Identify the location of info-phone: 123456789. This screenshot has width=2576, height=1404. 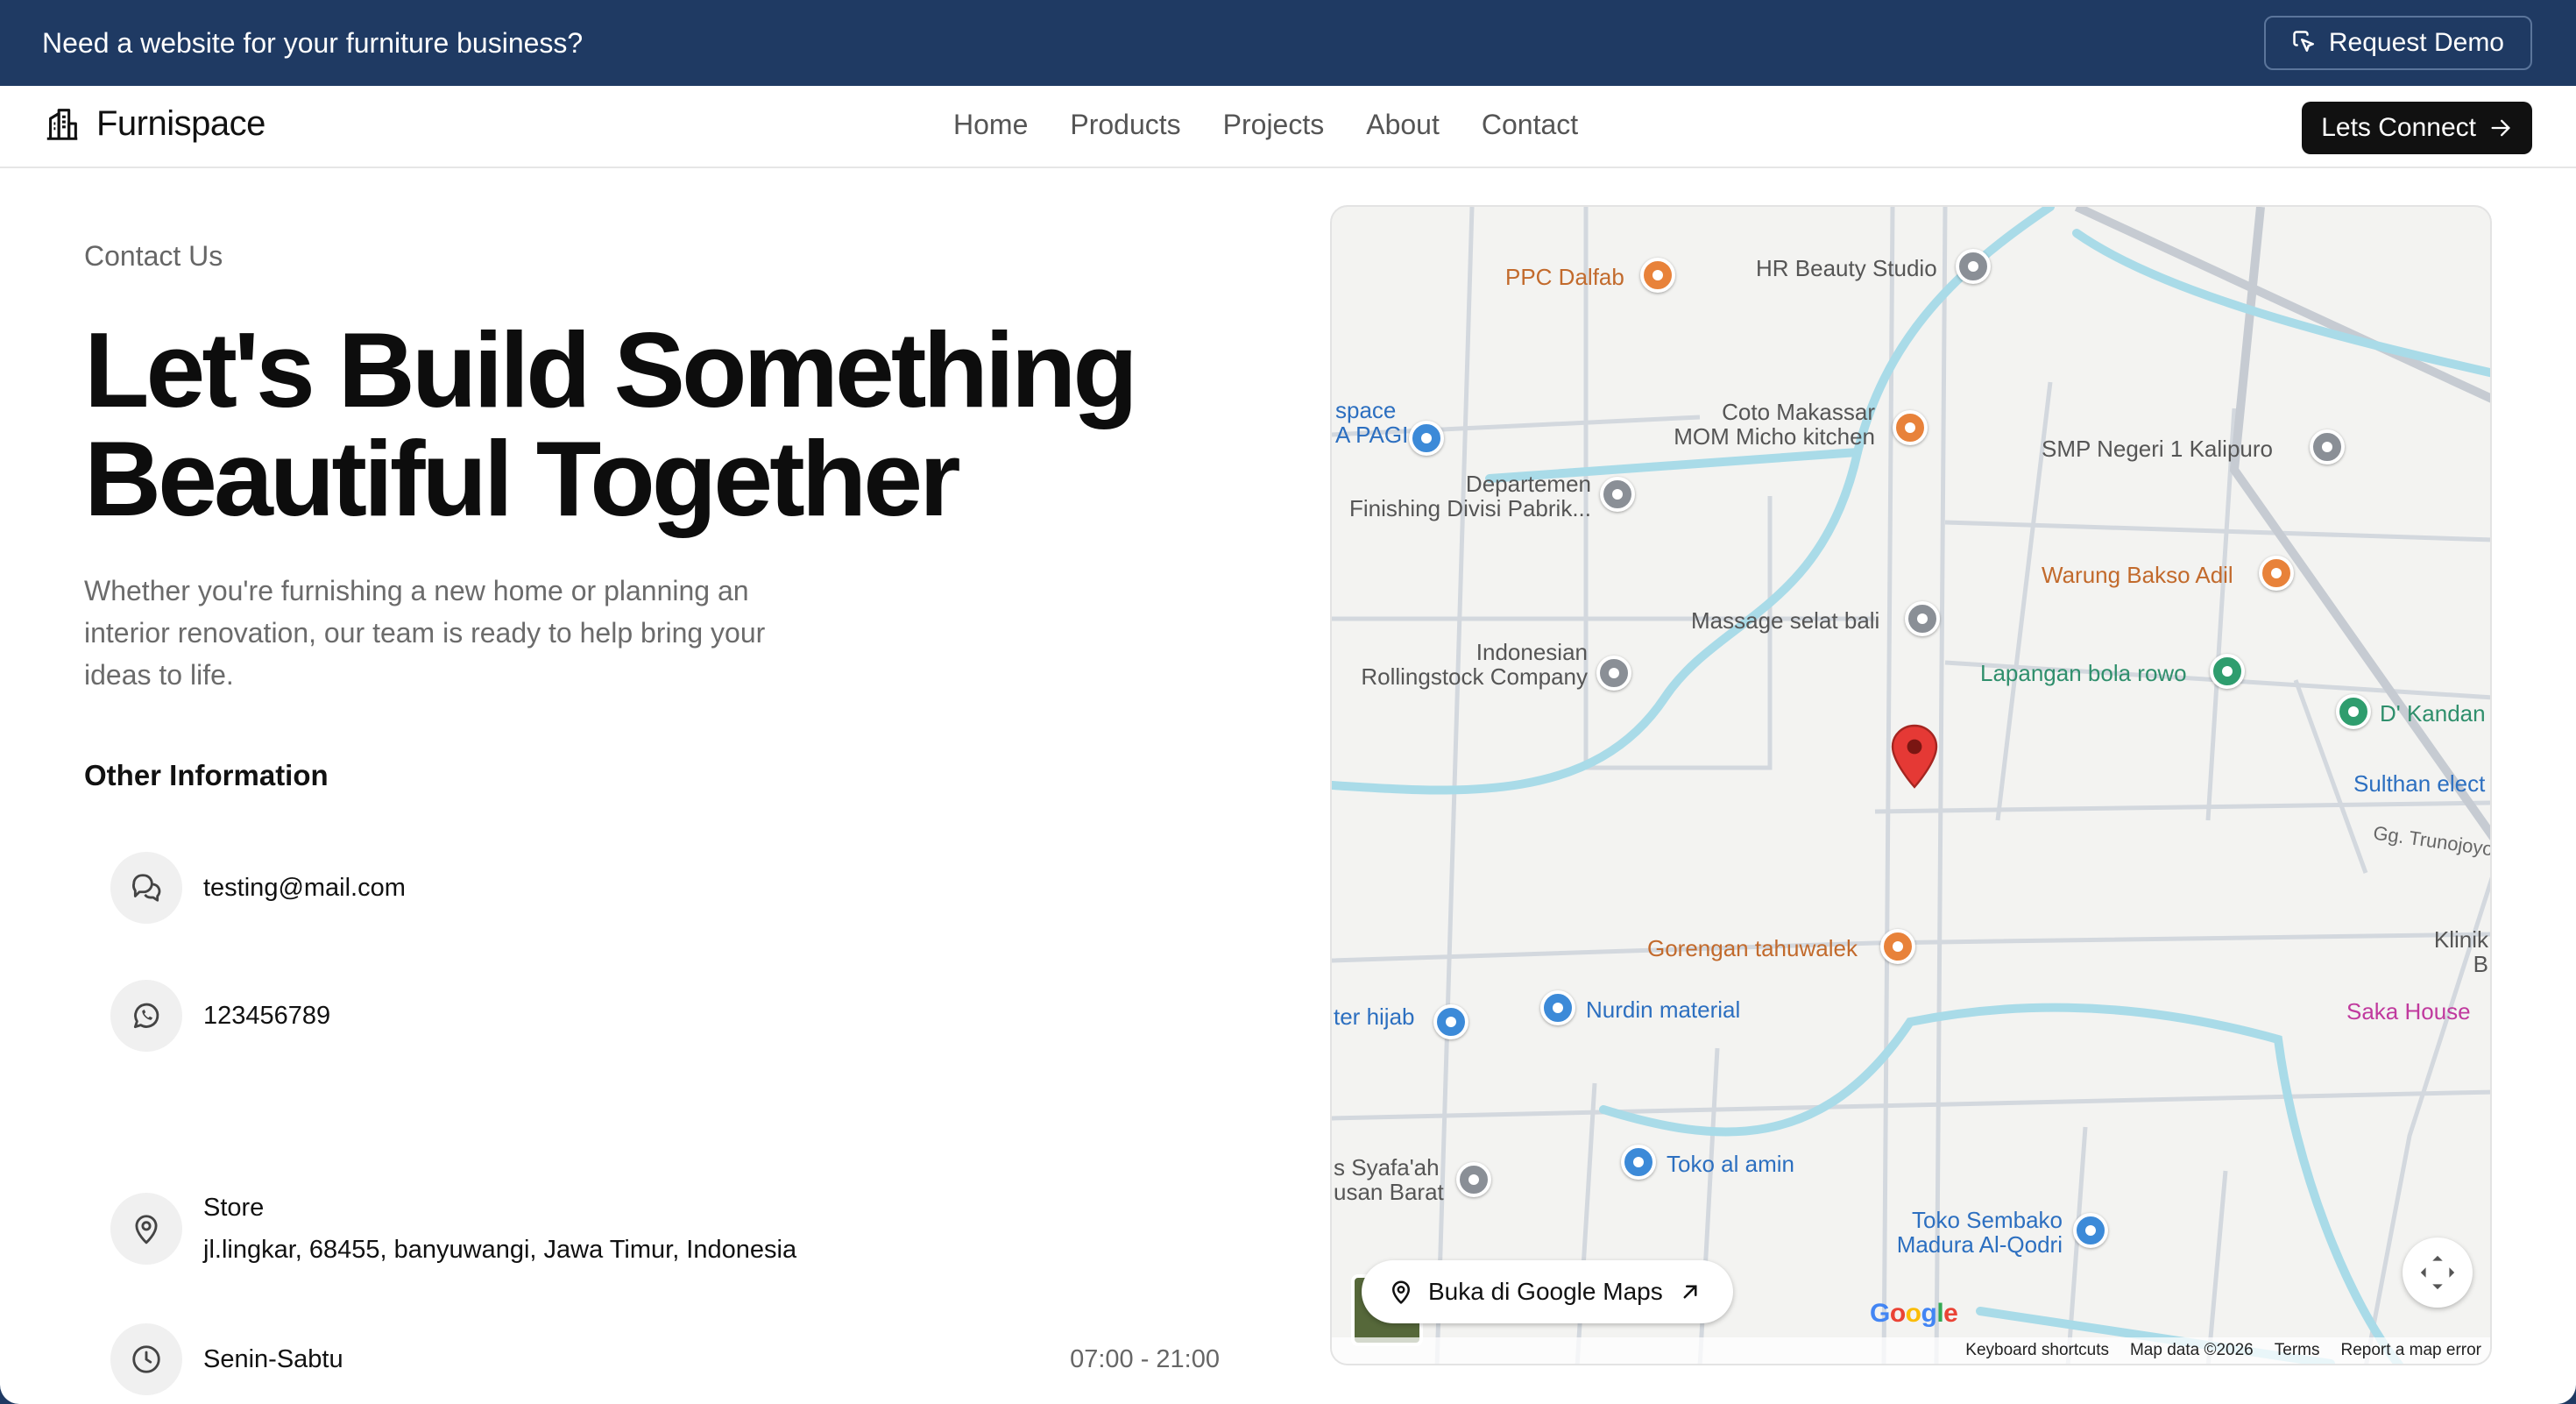
(665, 1016).